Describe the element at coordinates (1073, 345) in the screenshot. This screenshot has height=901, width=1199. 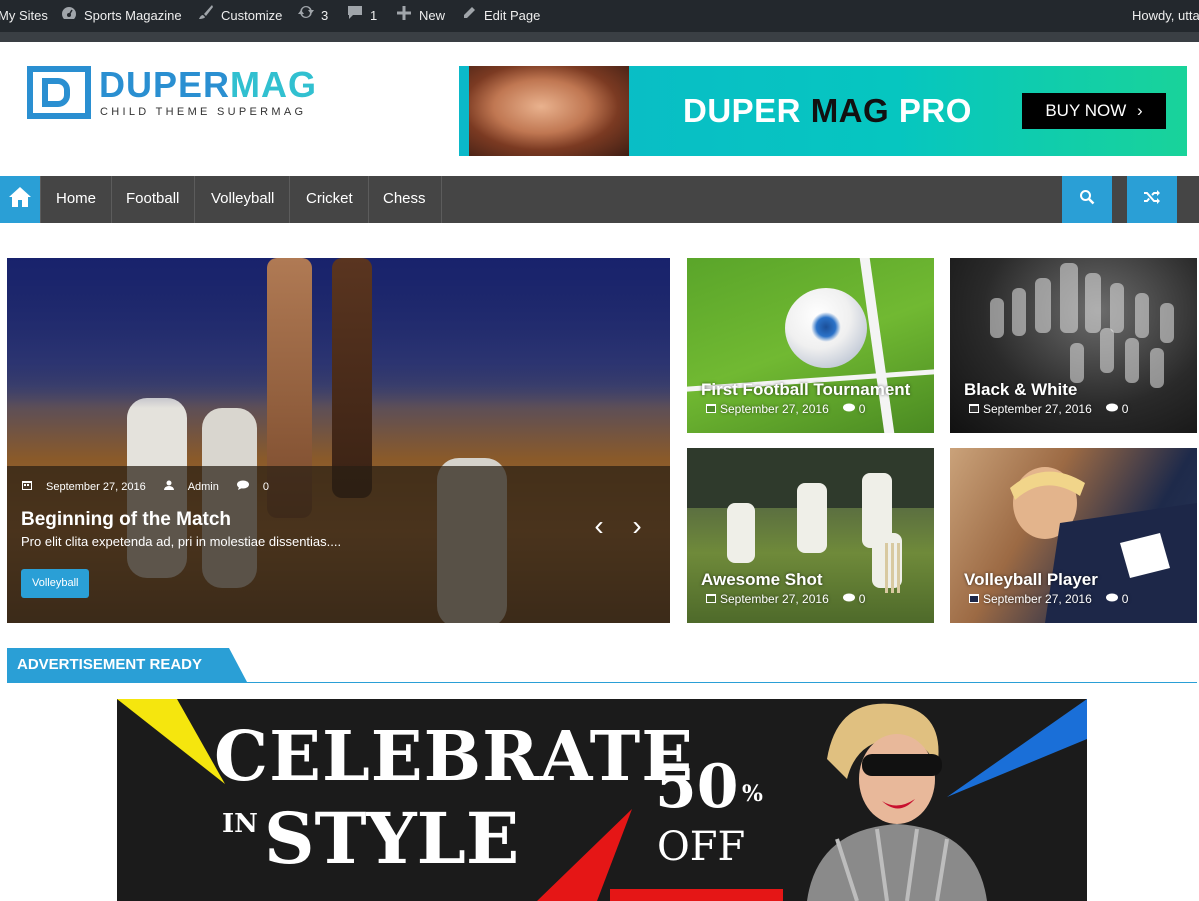
I see `post-card: Black & White September 27, 2016 0` at that location.